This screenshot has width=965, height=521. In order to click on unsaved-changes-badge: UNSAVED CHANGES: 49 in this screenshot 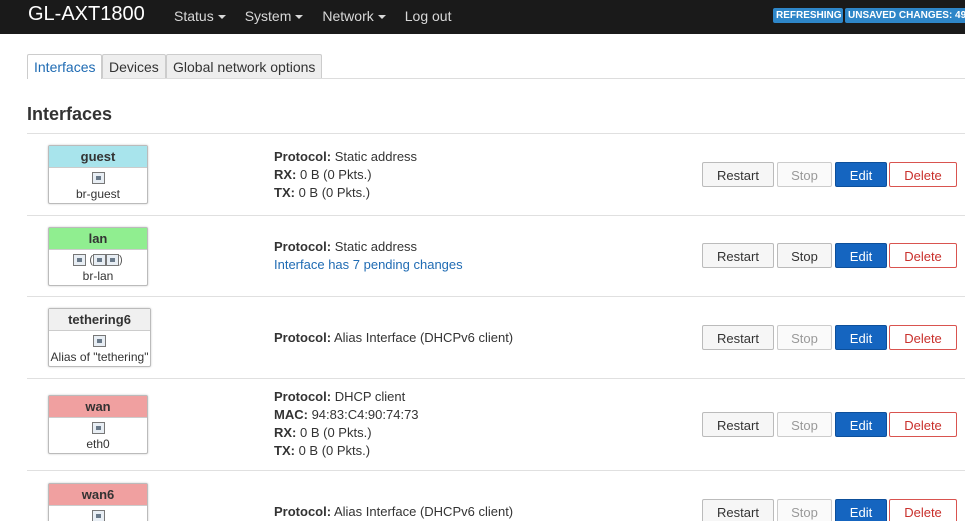, I will do `click(905, 15)`.